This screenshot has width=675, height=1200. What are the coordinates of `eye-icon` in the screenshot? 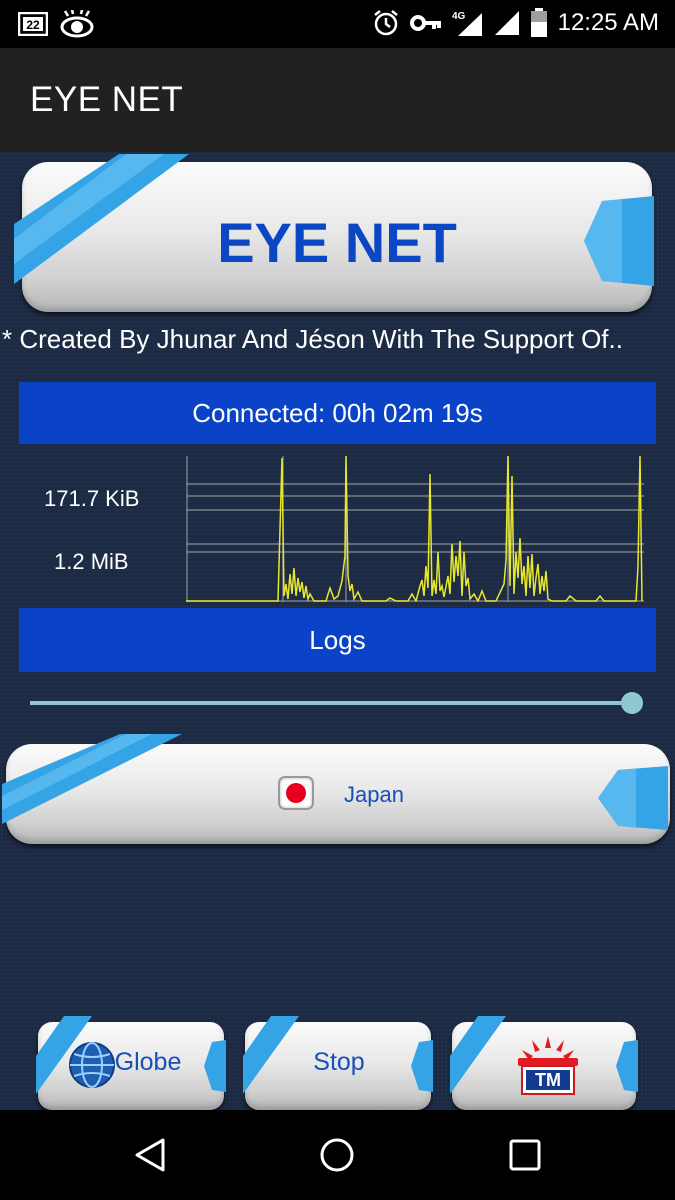 It's located at (77, 24).